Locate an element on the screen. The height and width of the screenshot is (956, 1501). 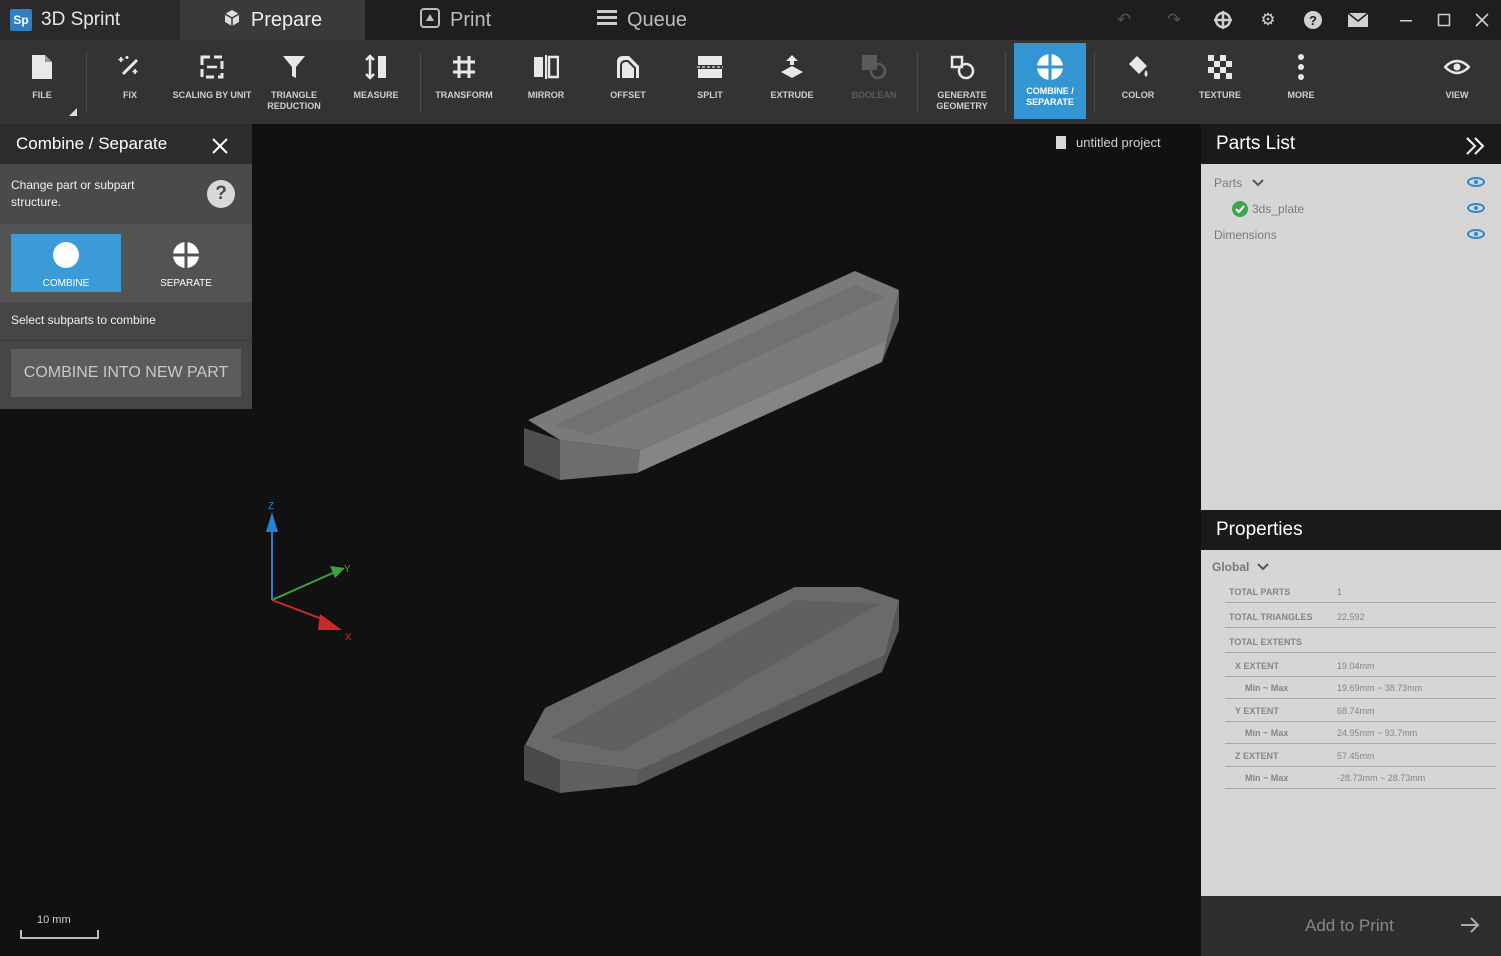
tool-texture: TEXTURE is located at coordinates (1220, 82).